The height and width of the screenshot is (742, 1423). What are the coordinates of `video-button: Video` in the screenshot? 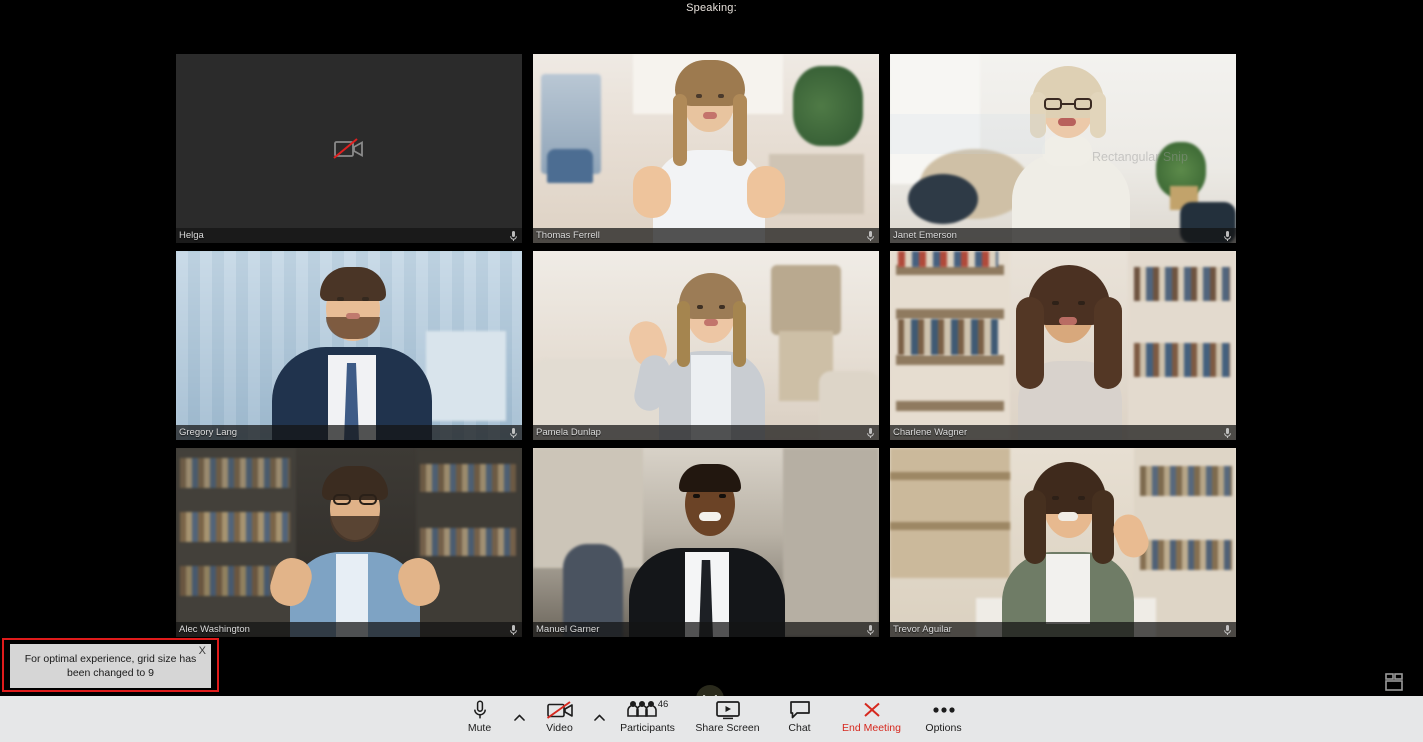 It's located at (560, 719).